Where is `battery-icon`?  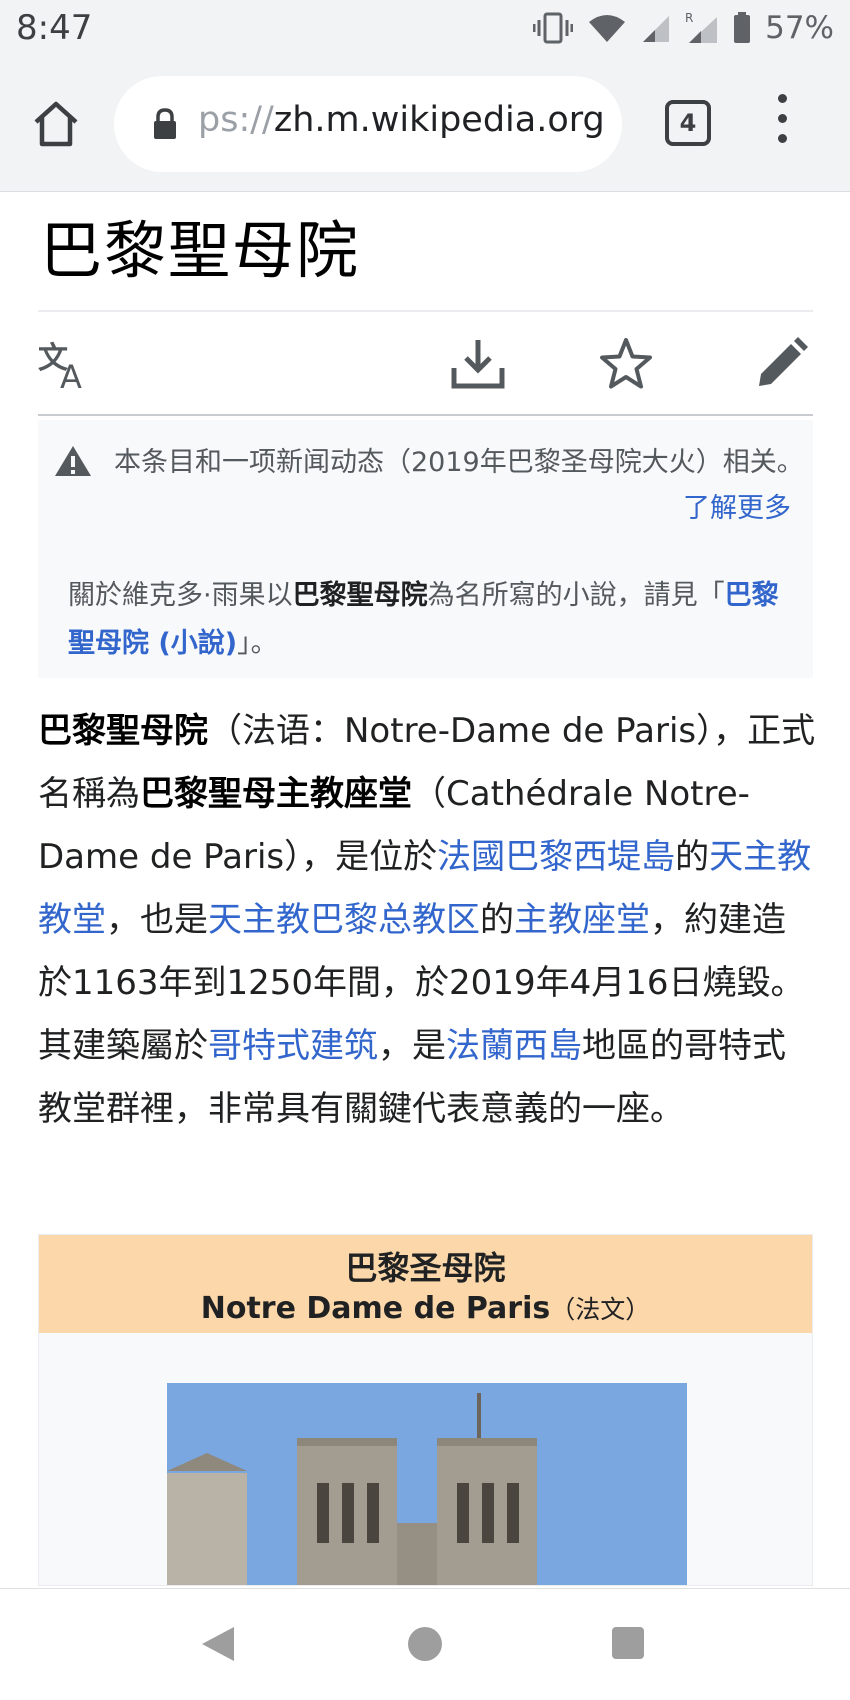 battery-icon is located at coordinates (742, 27).